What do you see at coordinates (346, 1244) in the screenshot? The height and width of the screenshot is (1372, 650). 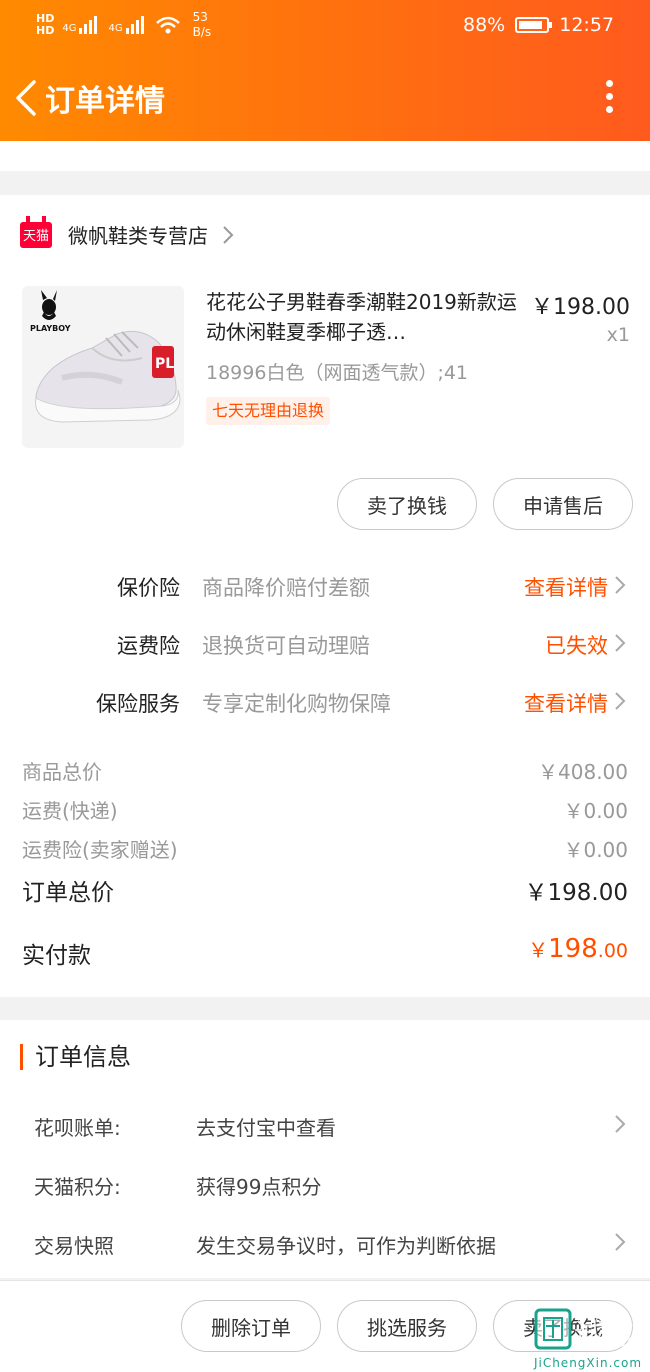 I see `trade-snapshot-value: 发生交易争议时，可作为判断依据` at bounding box center [346, 1244].